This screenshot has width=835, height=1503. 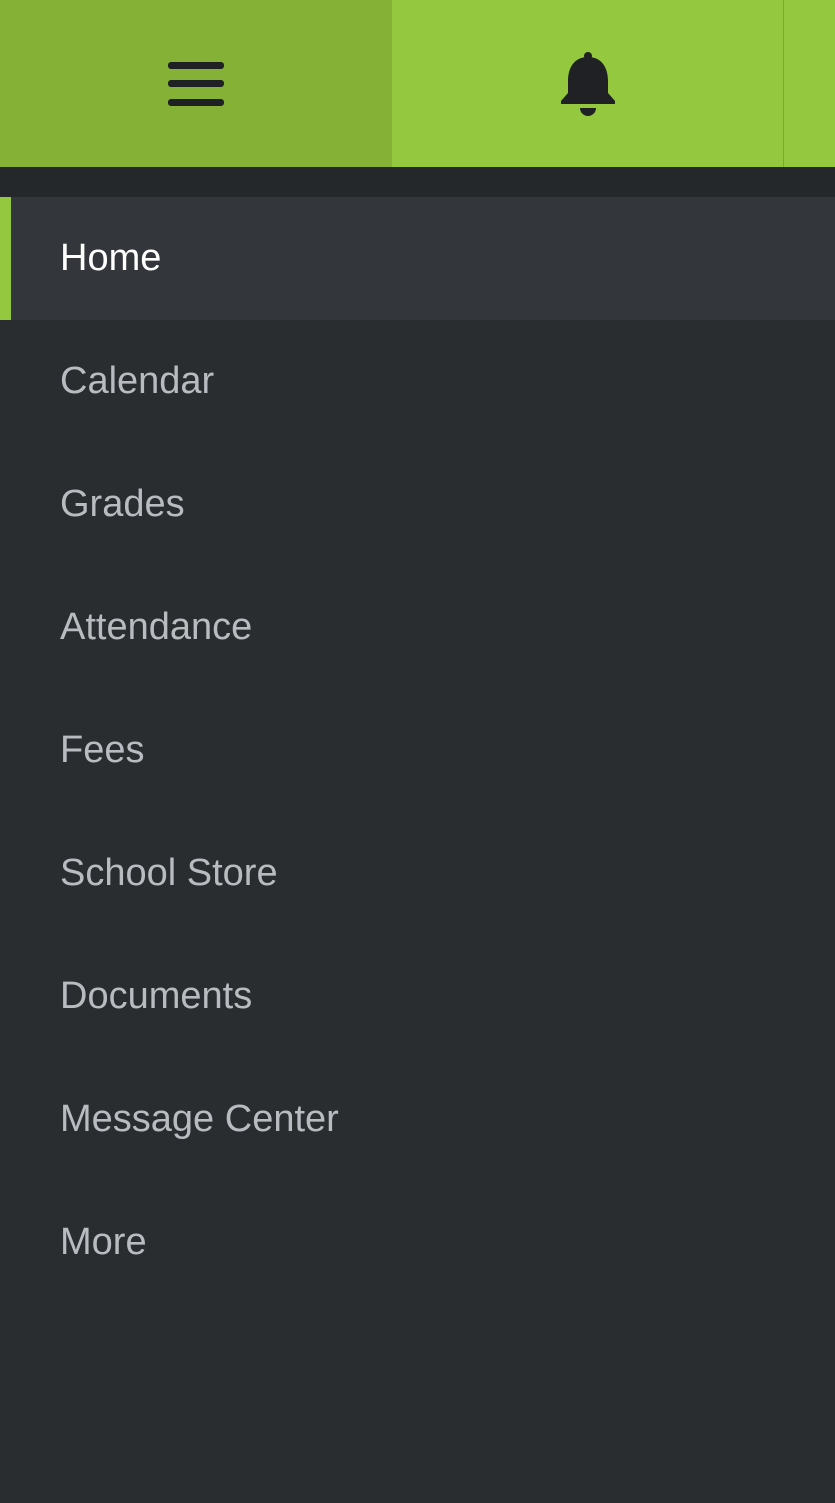 I want to click on menu-button, so click(x=196, y=83).